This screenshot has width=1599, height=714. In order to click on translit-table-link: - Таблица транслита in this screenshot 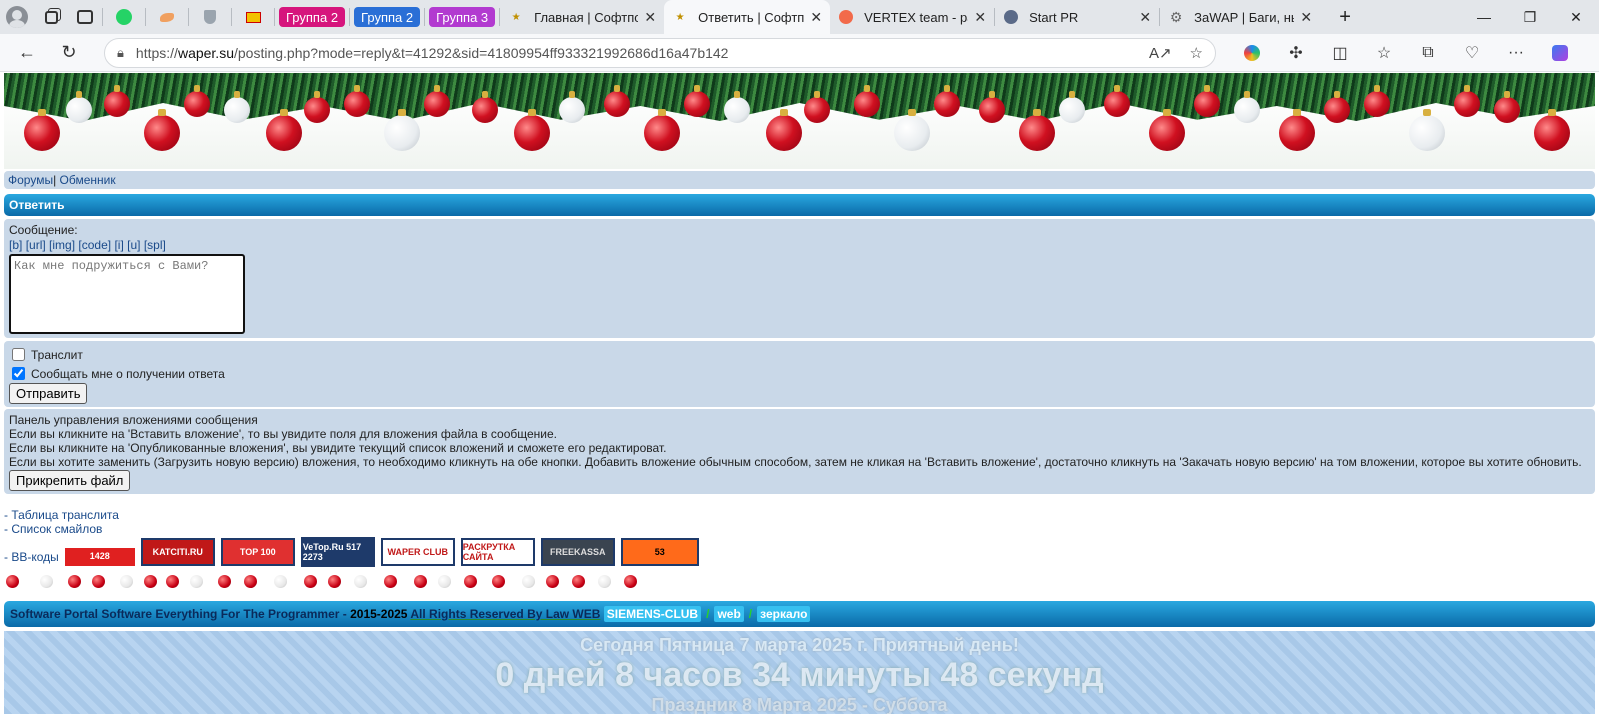, I will do `click(61, 515)`.